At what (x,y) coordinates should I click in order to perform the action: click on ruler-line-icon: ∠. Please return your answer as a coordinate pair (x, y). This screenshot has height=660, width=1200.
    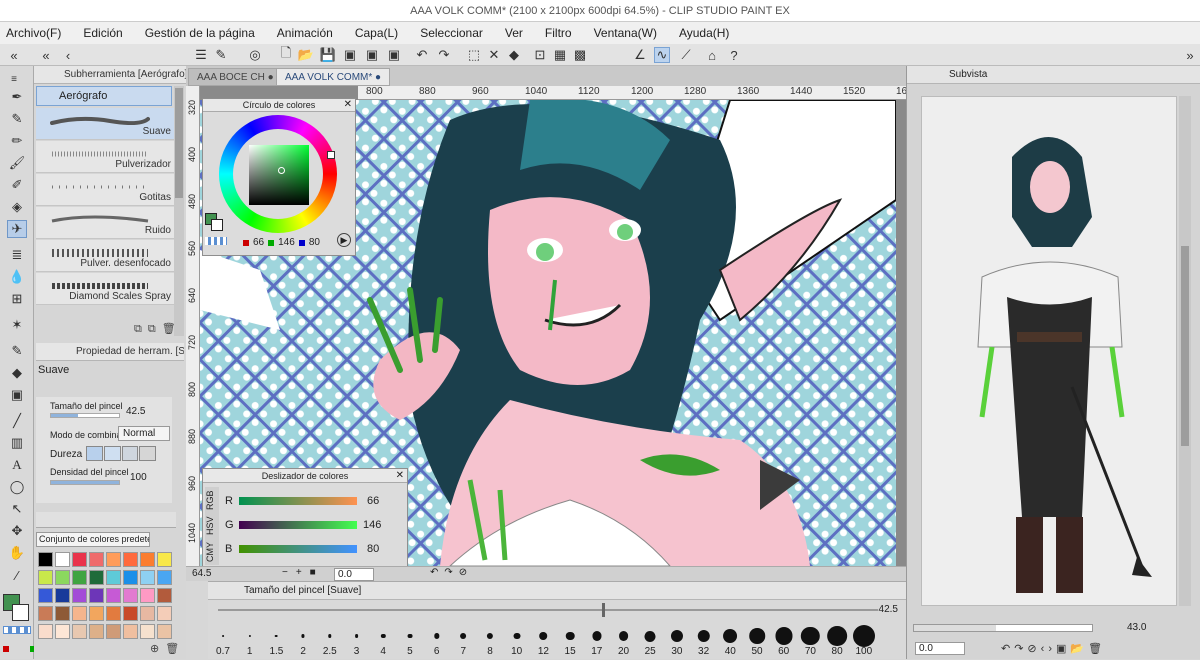
    Looking at the image, I should click on (640, 55).